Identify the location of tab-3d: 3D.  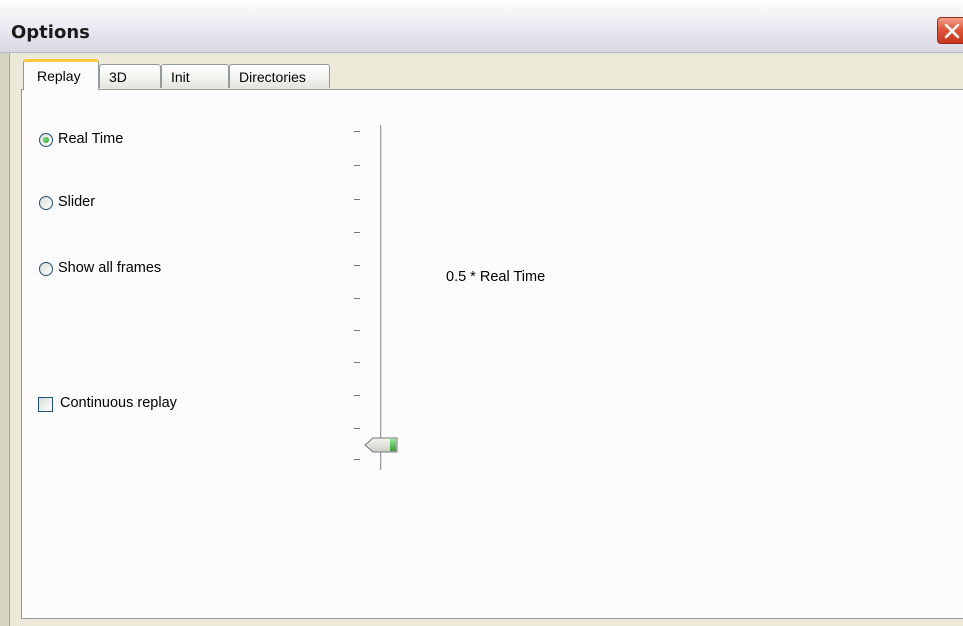
(130, 76).